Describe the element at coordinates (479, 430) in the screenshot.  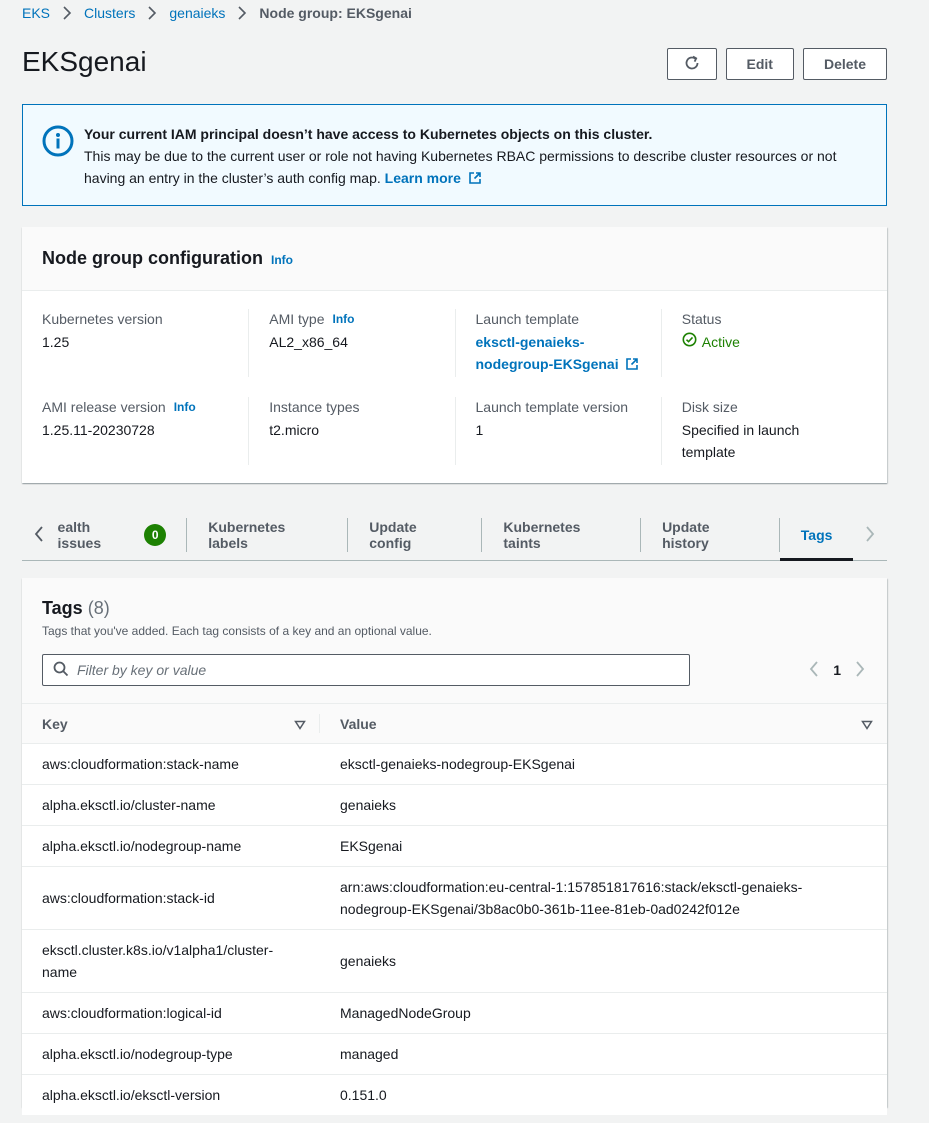
I see `launch-template-version-value: 1` at that location.